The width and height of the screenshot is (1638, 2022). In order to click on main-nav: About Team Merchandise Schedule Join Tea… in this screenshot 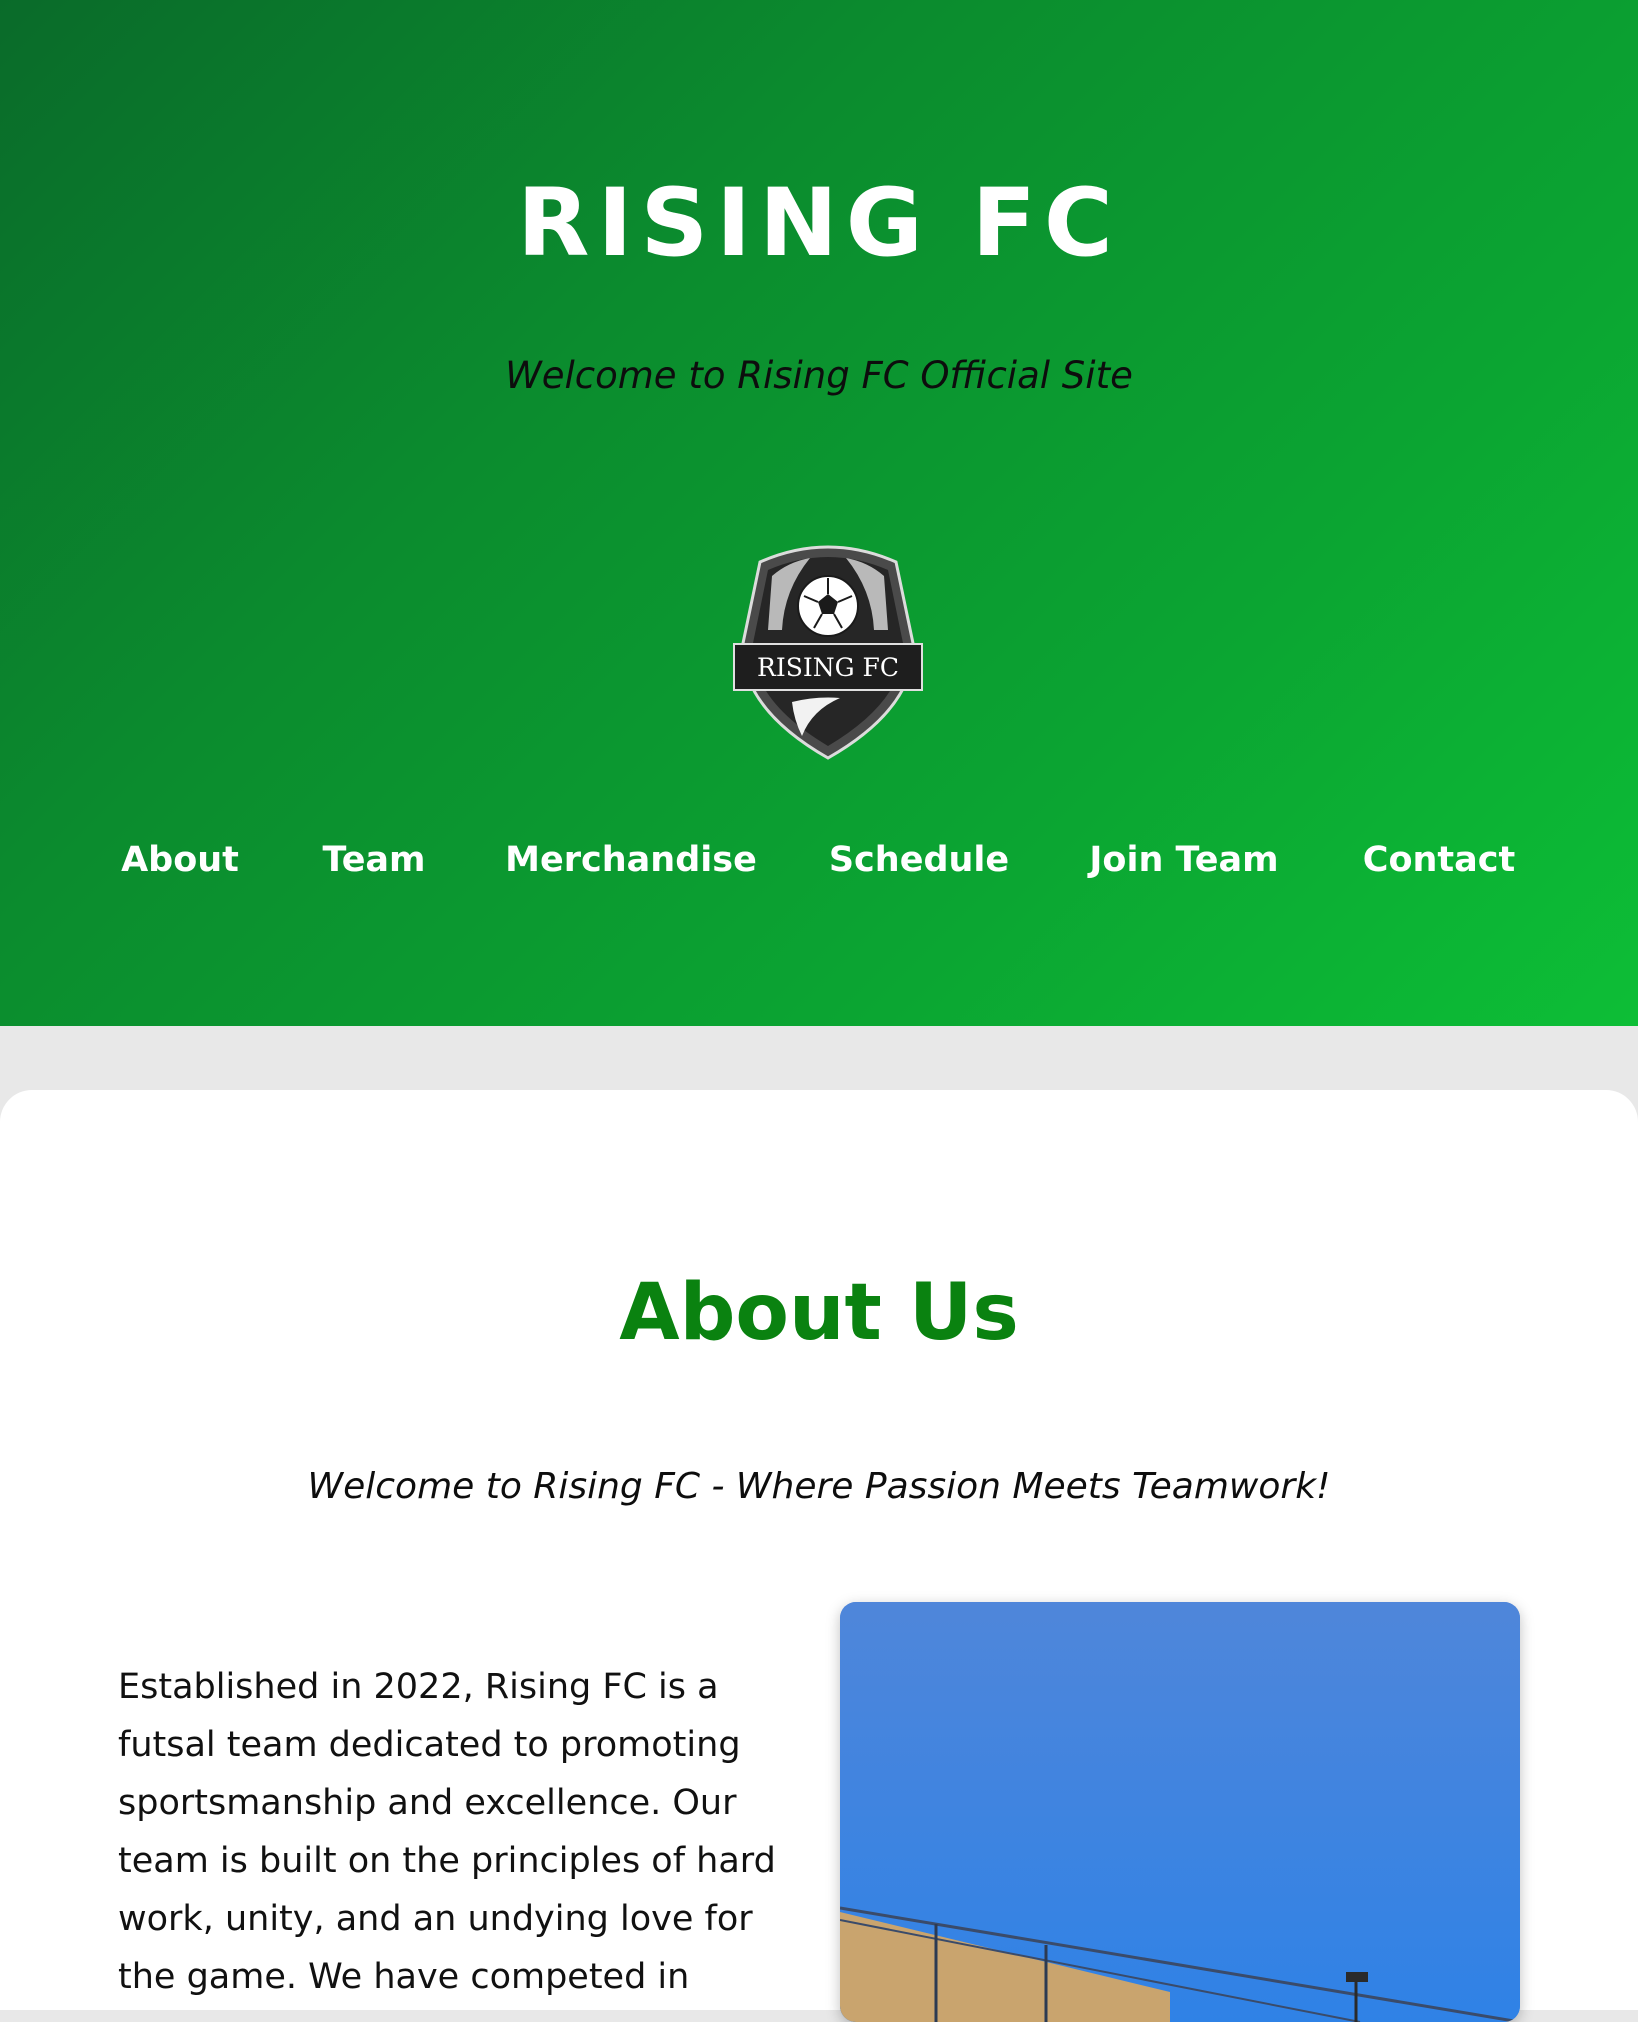, I will do `click(819, 870)`.